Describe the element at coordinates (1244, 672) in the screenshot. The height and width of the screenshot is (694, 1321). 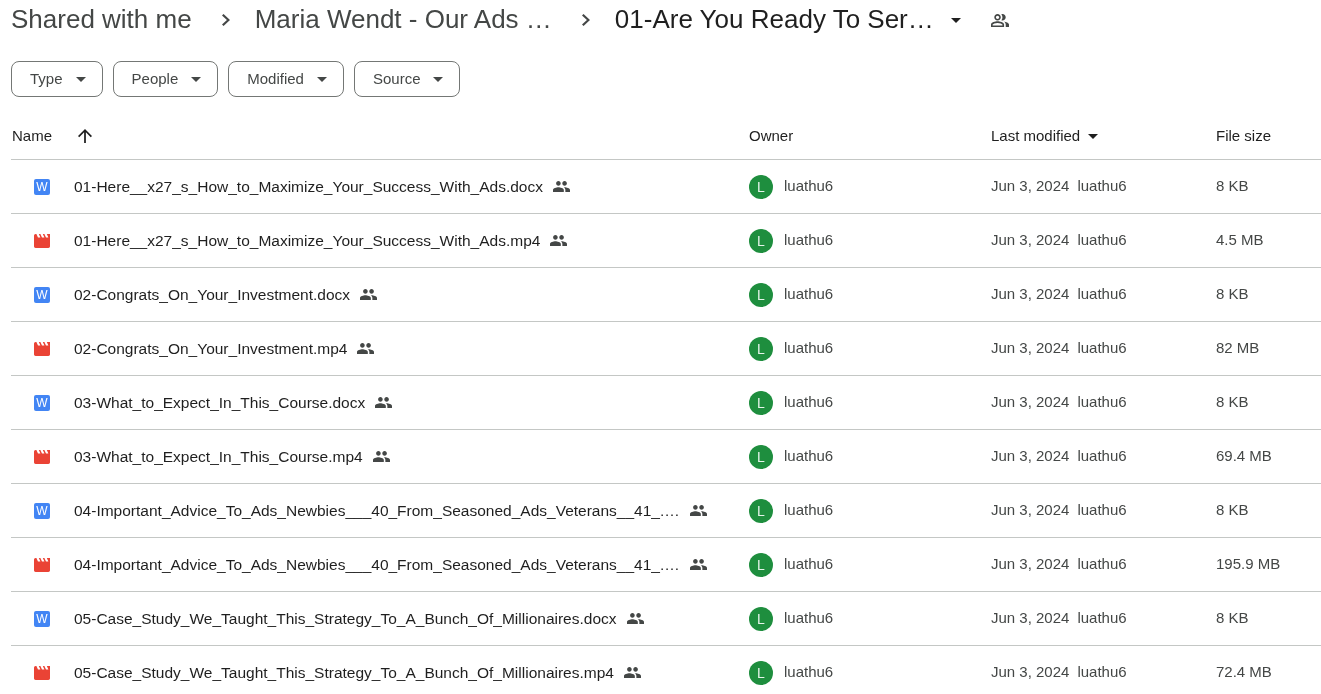
I see `file-size: 72.4 MB` at that location.